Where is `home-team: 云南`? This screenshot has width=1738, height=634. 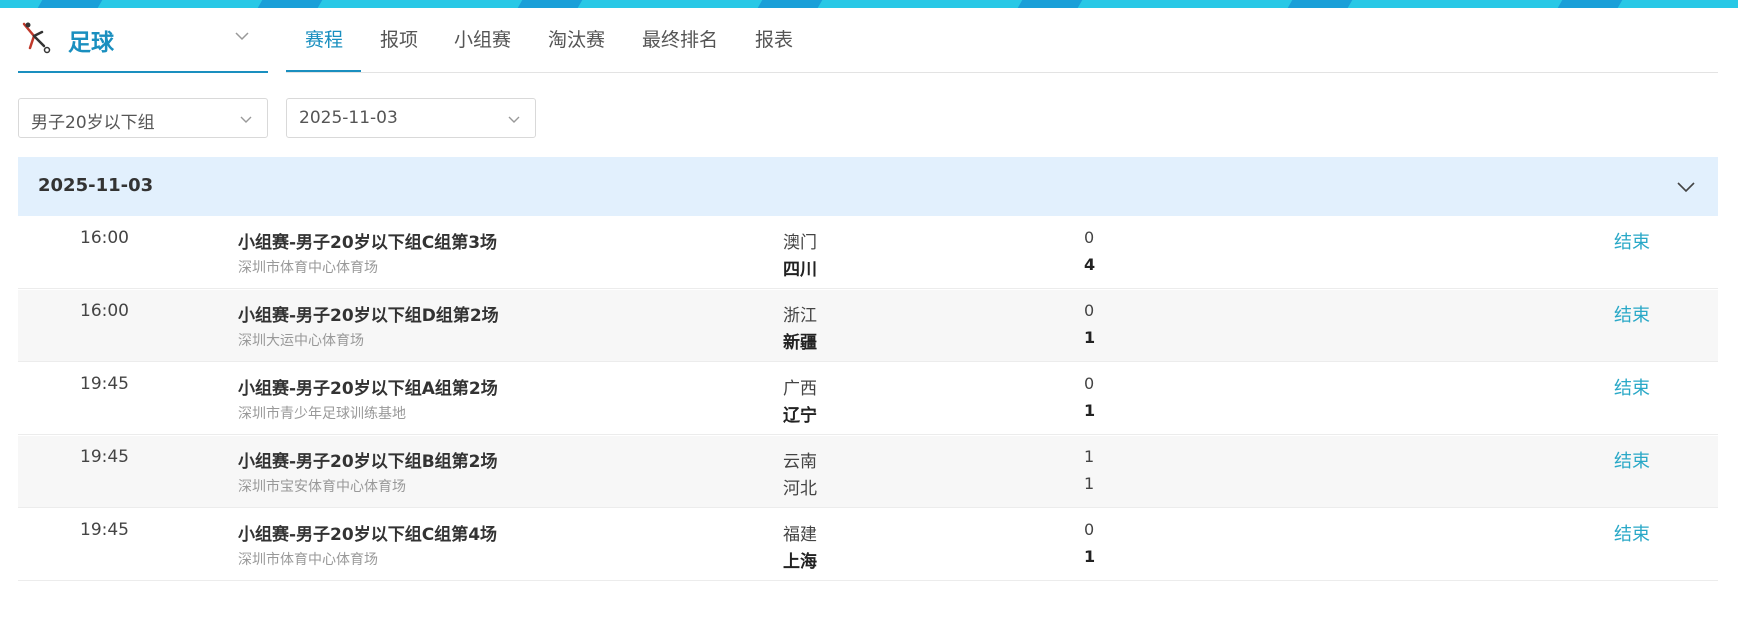 home-team: 云南 is located at coordinates (800, 462).